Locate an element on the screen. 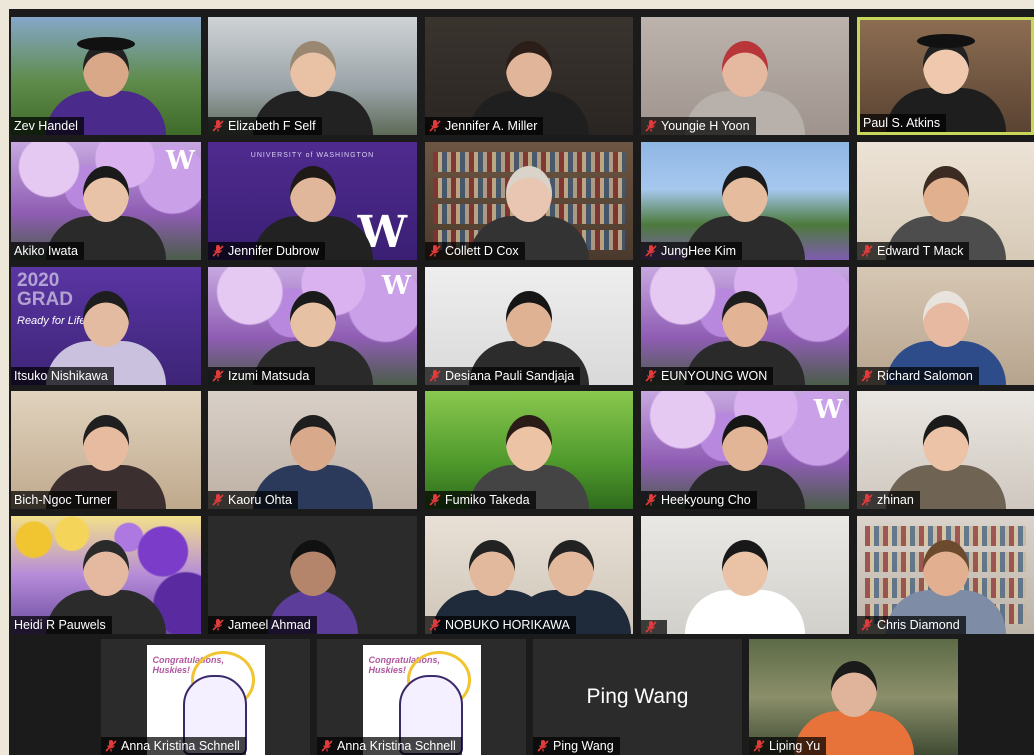  participant-name: JungHee Kim is located at coordinates (699, 251).